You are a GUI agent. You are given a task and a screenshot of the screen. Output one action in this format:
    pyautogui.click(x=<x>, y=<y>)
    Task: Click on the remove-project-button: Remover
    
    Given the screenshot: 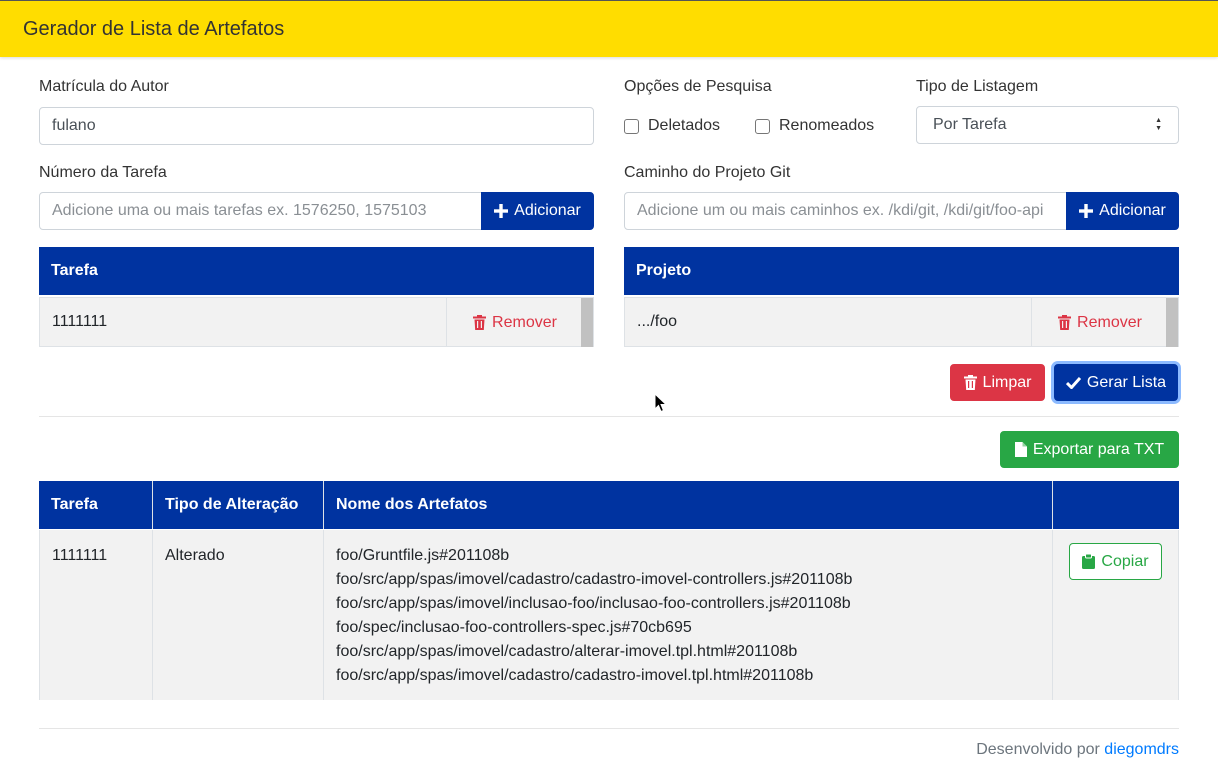 What is the action you would take?
    pyautogui.click(x=1099, y=322)
    